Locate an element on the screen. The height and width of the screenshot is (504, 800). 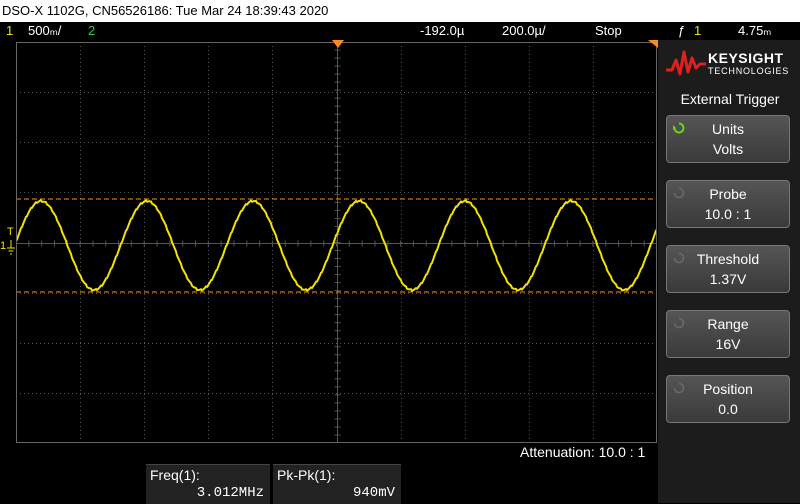
keysight-logo: KEYSIGHT TECHNOLOGIES is located at coordinates (730, 64).